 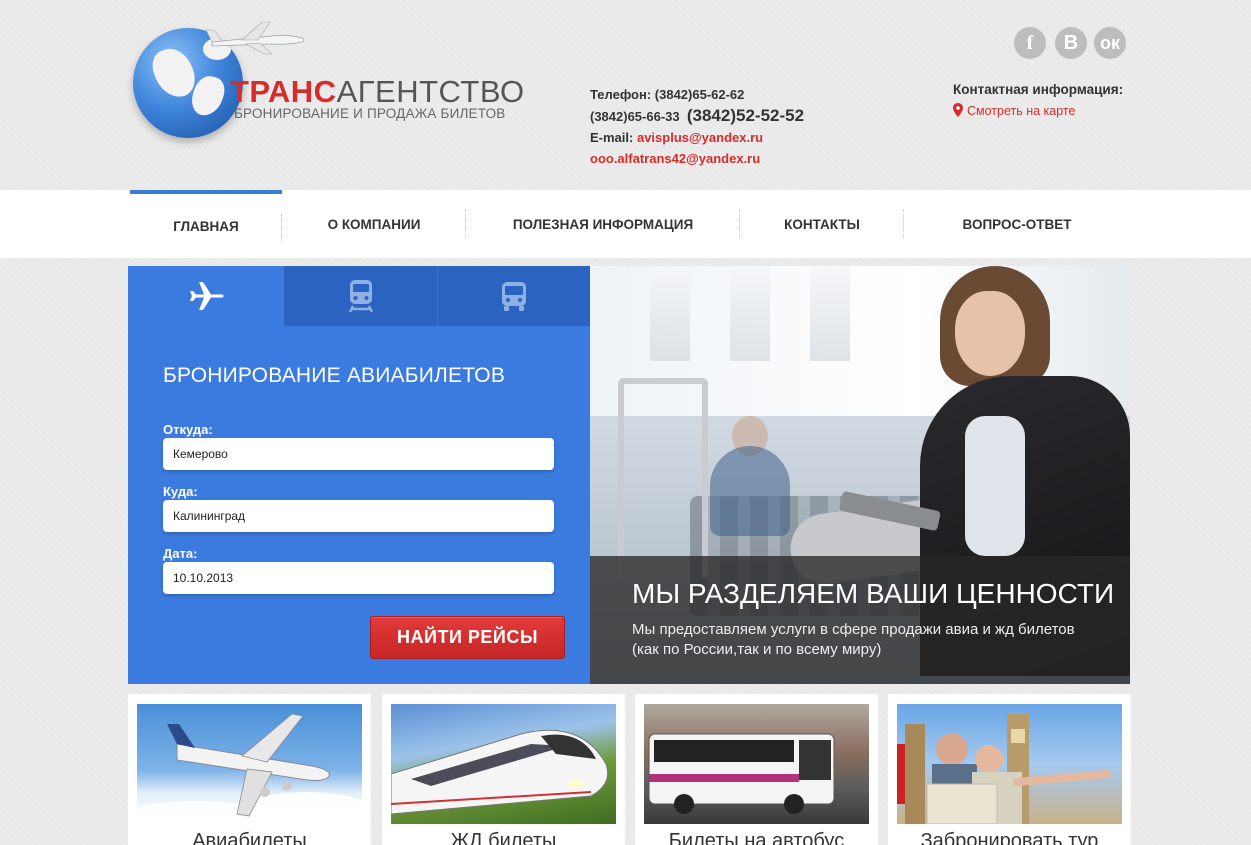 What do you see at coordinates (873, 593) in the screenshot?
I see `hero-title: МЫ РАЗДЕЛЯЕМ ВАШИ ЦЕННОСТИ` at bounding box center [873, 593].